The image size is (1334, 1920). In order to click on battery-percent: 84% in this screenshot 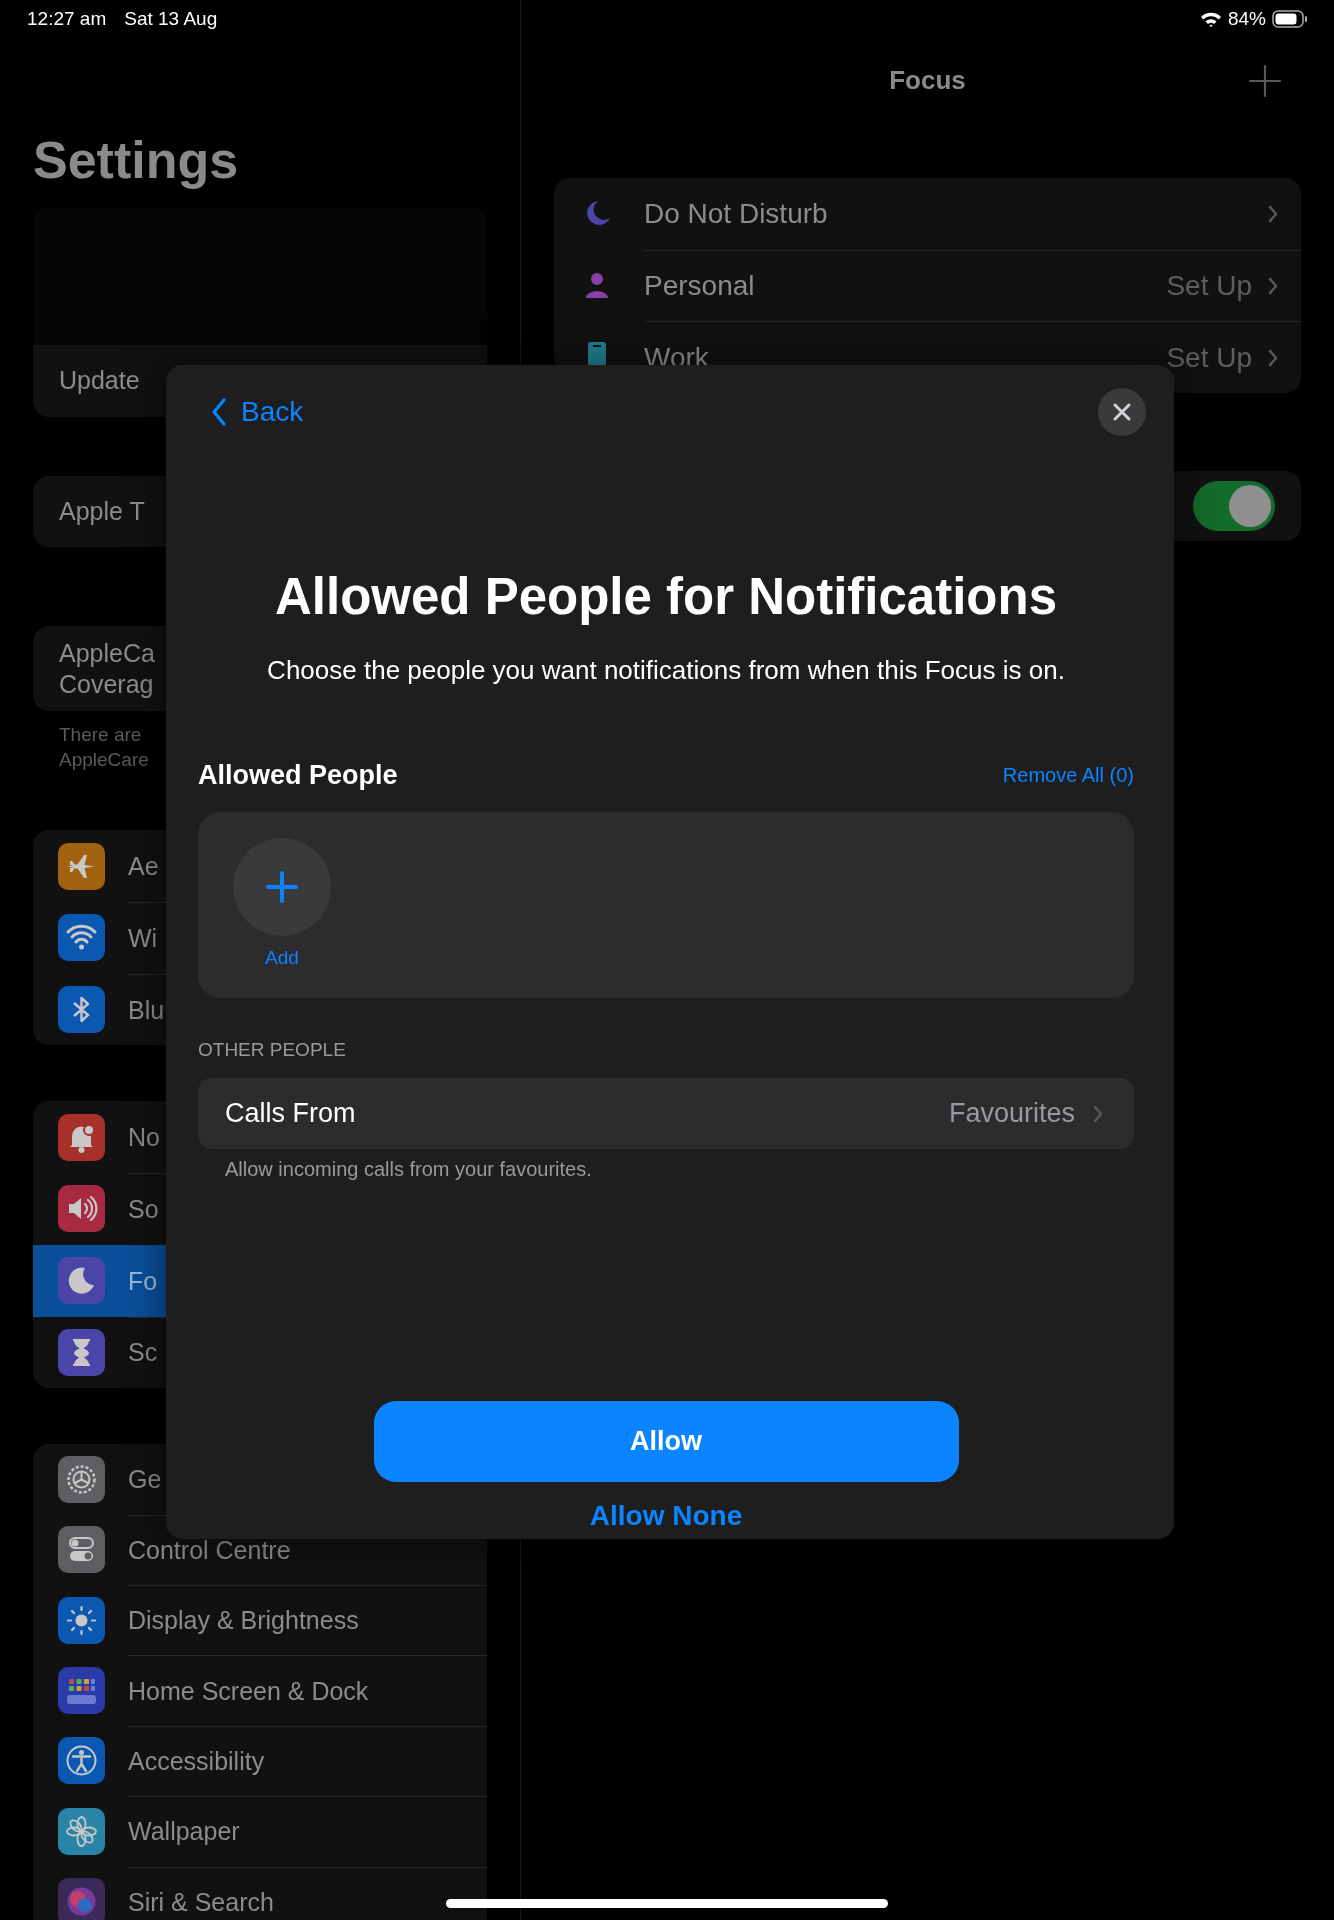, I will do `click(1246, 19)`.